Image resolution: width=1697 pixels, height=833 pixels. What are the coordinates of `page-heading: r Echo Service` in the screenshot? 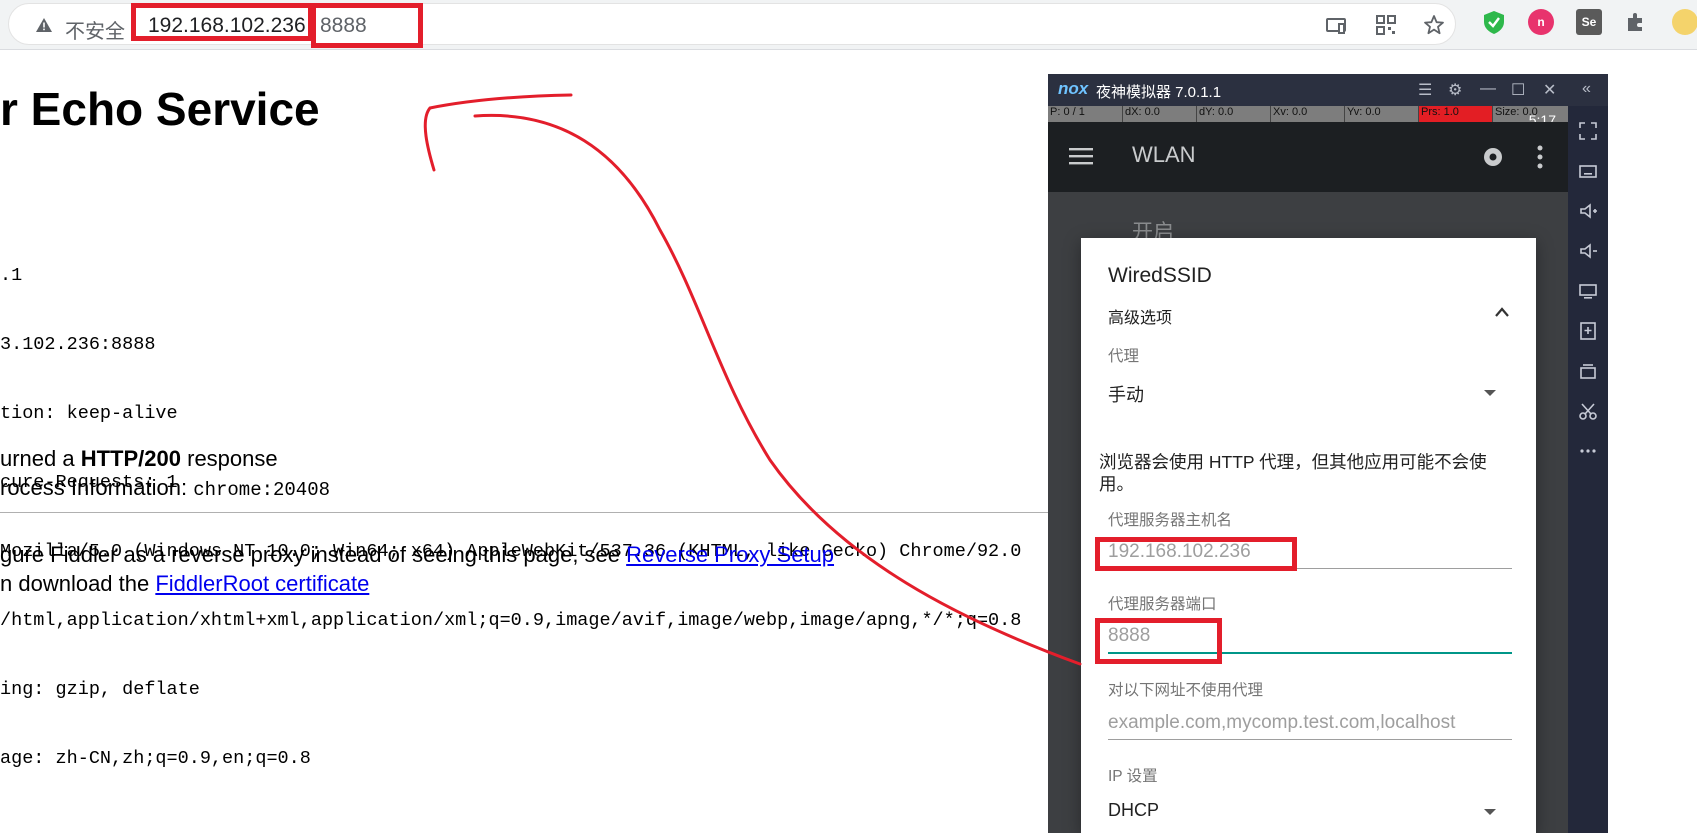 It's located at (160, 109).